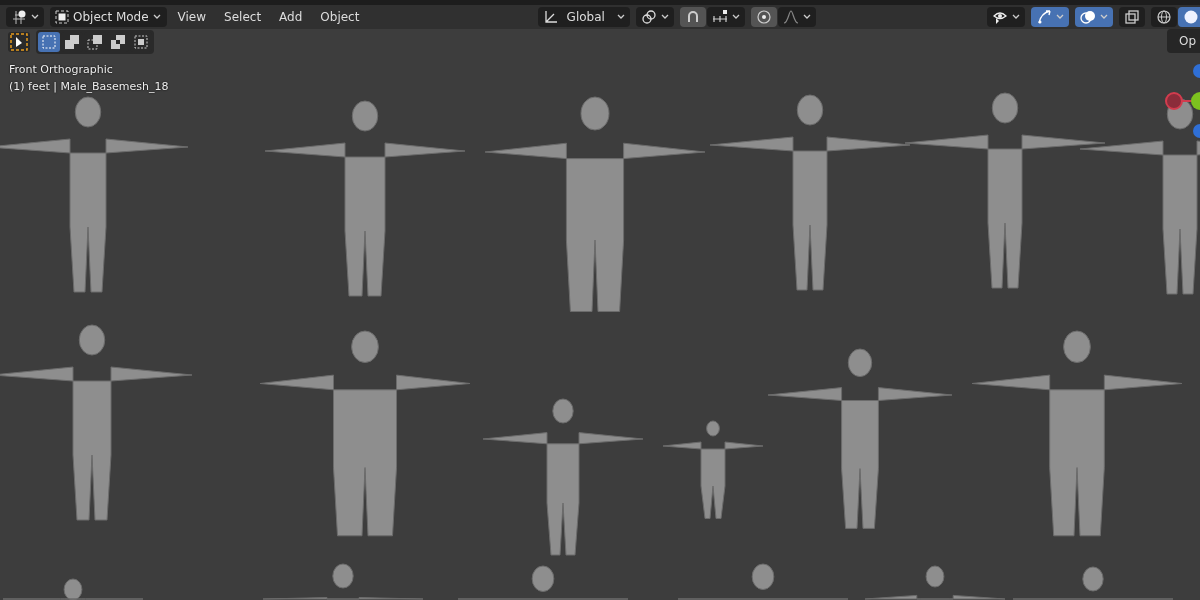 This screenshot has height=600, width=1200. Describe the element at coordinates (790, 17) in the screenshot. I see `curve-icon` at that location.